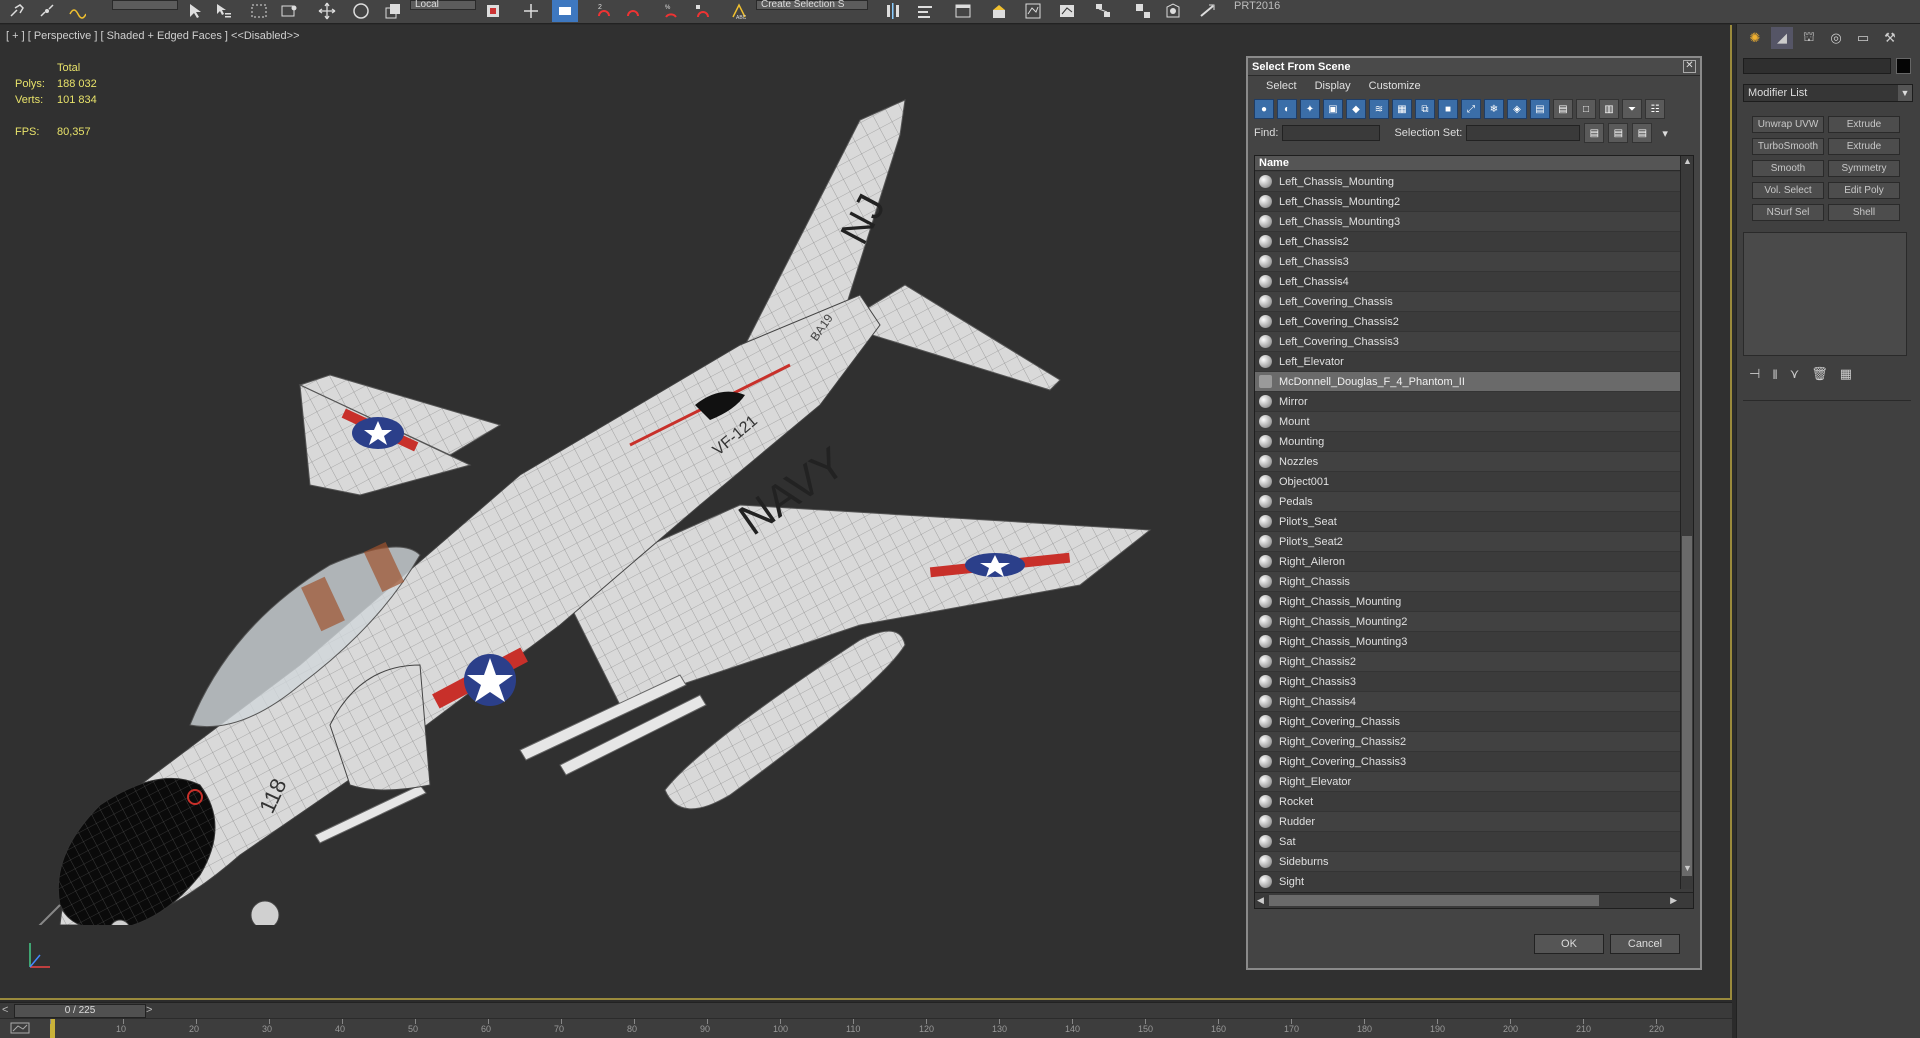  What do you see at coordinates (1609, 109) in the screenshot?
I see `select-invert-icon: ▥` at bounding box center [1609, 109].